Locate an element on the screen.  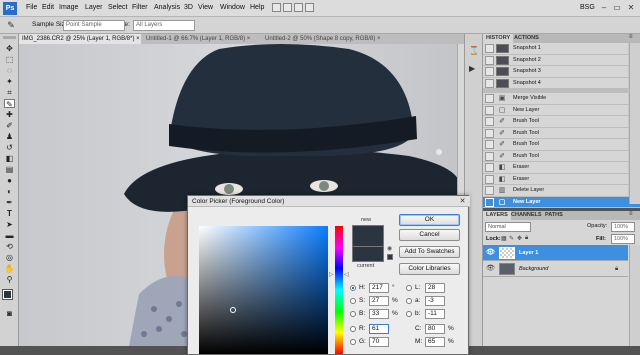
history-item: ▣ Merge Visible is located at coordinates (561, 99).